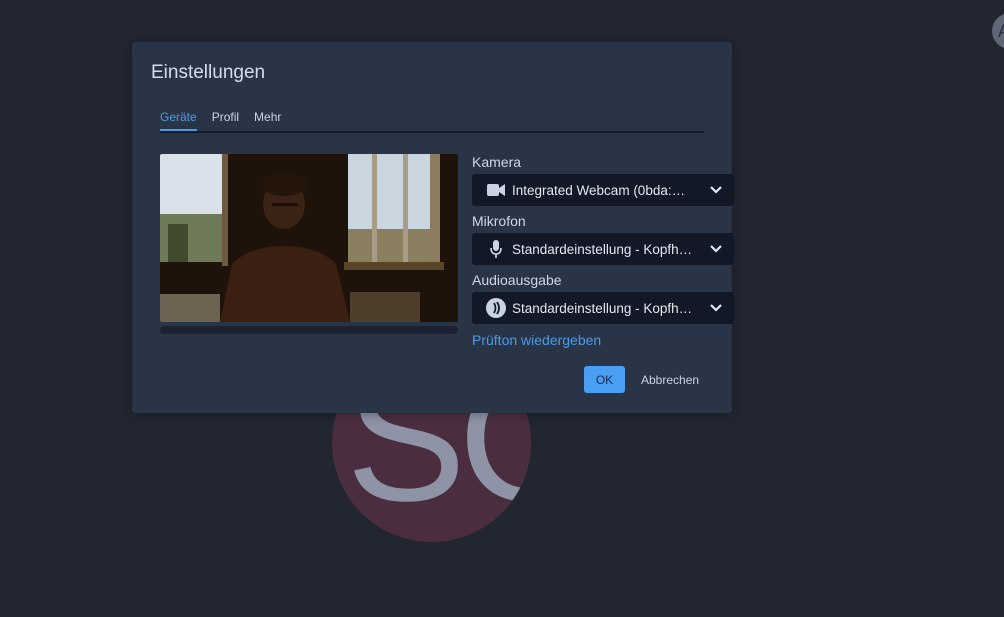 This screenshot has width=1004, height=617. I want to click on tab-devices: Geräte, so click(178, 120).